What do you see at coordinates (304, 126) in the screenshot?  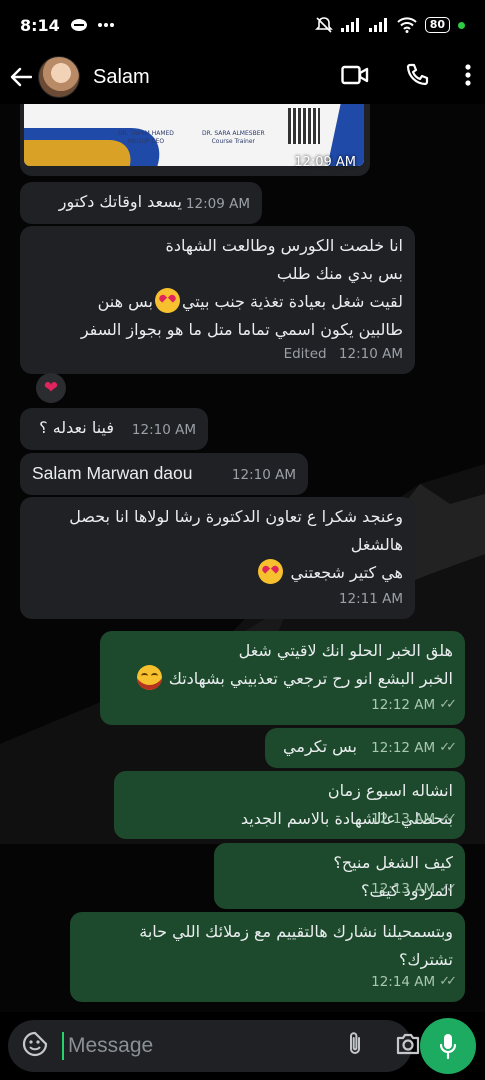 I see `qr-code` at bounding box center [304, 126].